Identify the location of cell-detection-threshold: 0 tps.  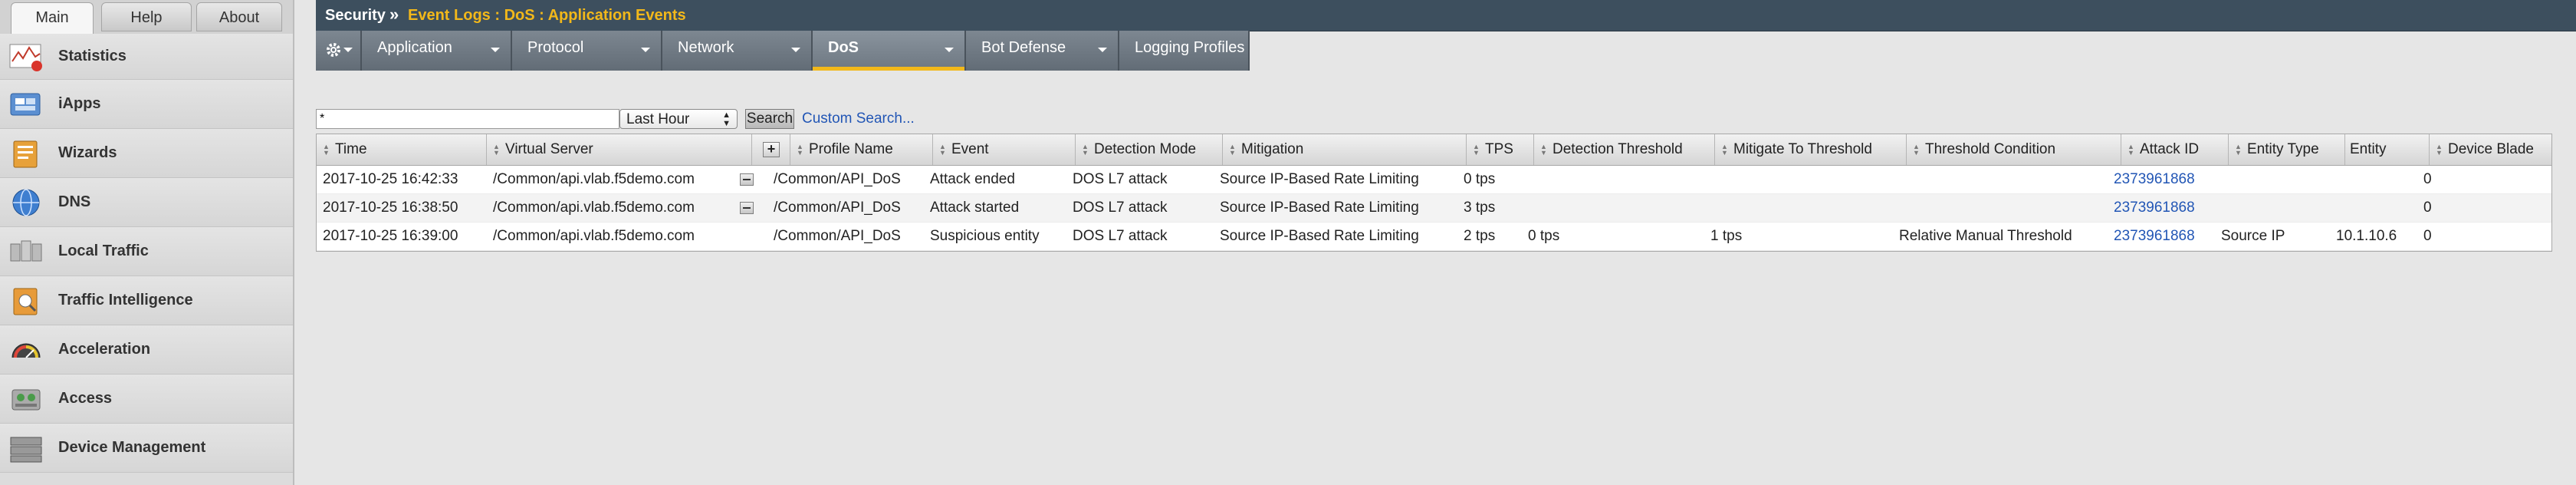
(1544, 236).